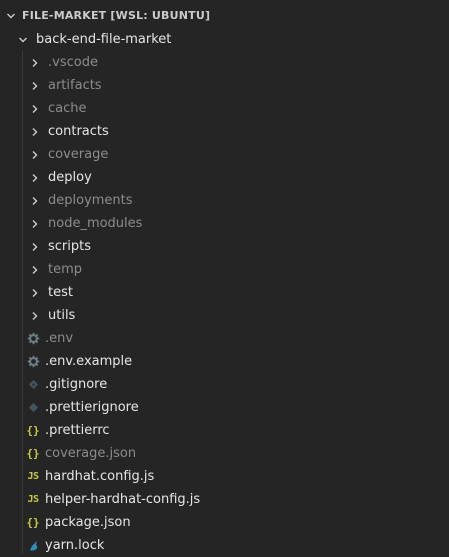 Image resolution: width=449 pixels, height=557 pixels. Describe the element at coordinates (88, 522) in the screenshot. I see `file-label: package.json` at that location.